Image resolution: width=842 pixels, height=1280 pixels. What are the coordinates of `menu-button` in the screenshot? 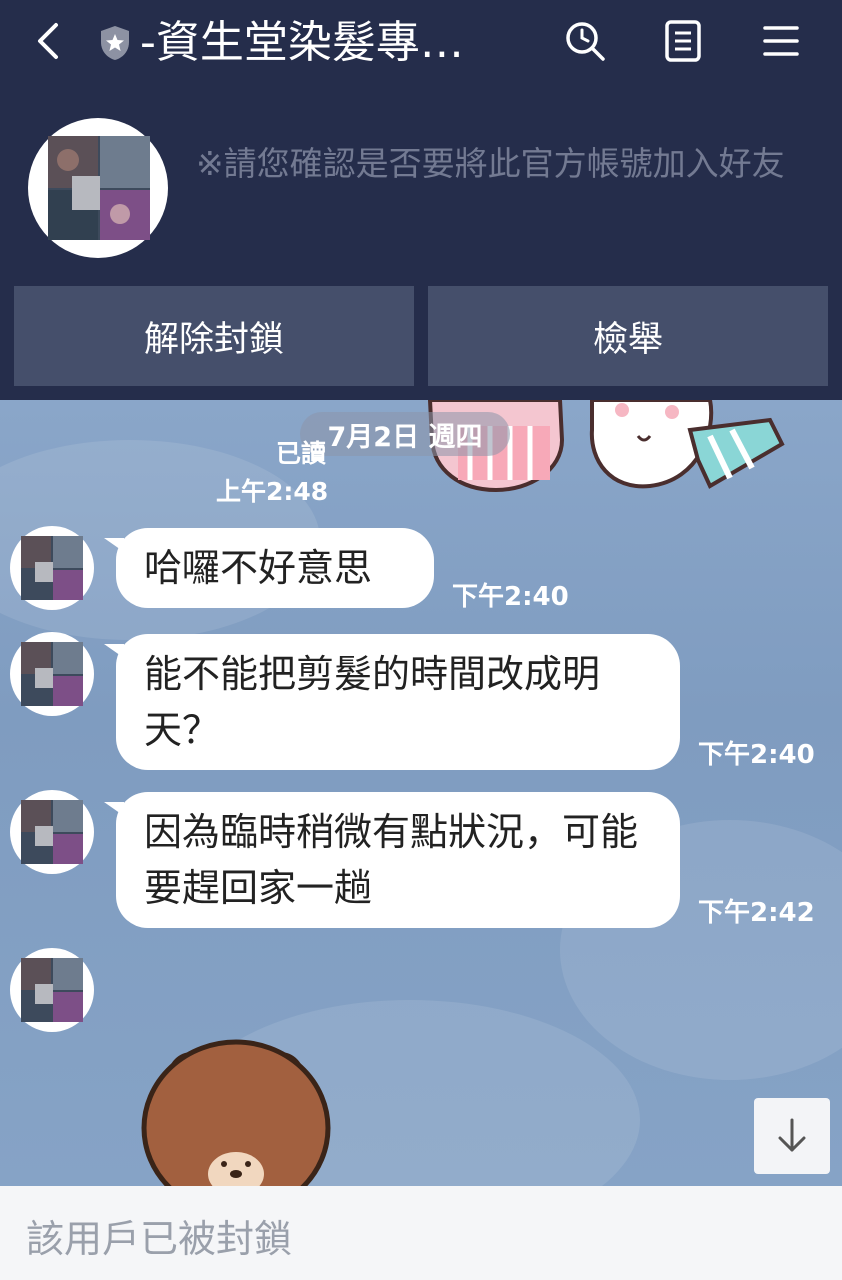 It's located at (781, 41).